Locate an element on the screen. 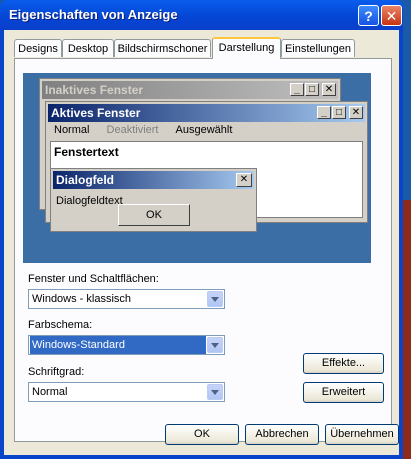 This screenshot has width=411, height=459. menu-normal: Normal is located at coordinates (72, 130).